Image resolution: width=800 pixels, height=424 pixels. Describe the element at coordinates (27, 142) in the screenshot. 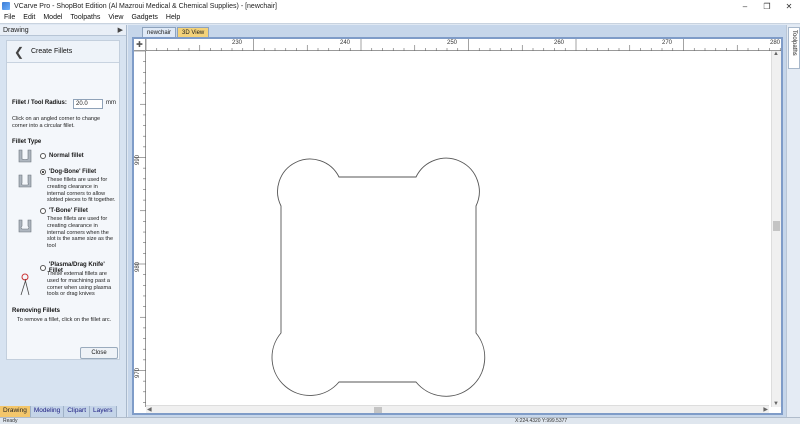

I see `fillet-type-label: Fillet Type` at that location.